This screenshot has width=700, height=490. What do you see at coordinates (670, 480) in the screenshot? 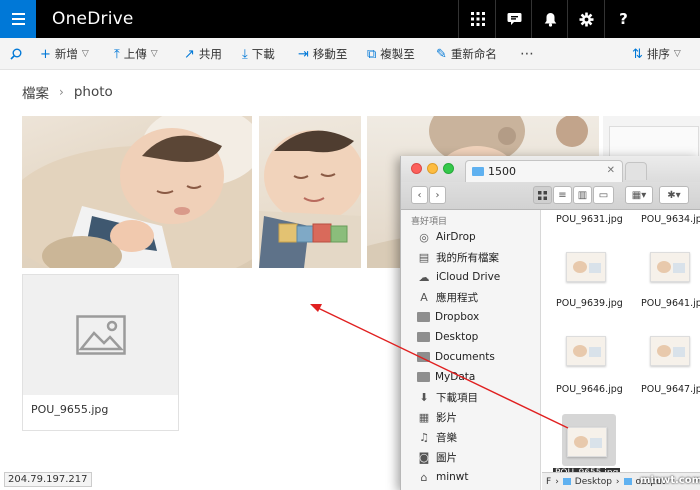
I see `watermark-text: minwt.com` at bounding box center [670, 480].